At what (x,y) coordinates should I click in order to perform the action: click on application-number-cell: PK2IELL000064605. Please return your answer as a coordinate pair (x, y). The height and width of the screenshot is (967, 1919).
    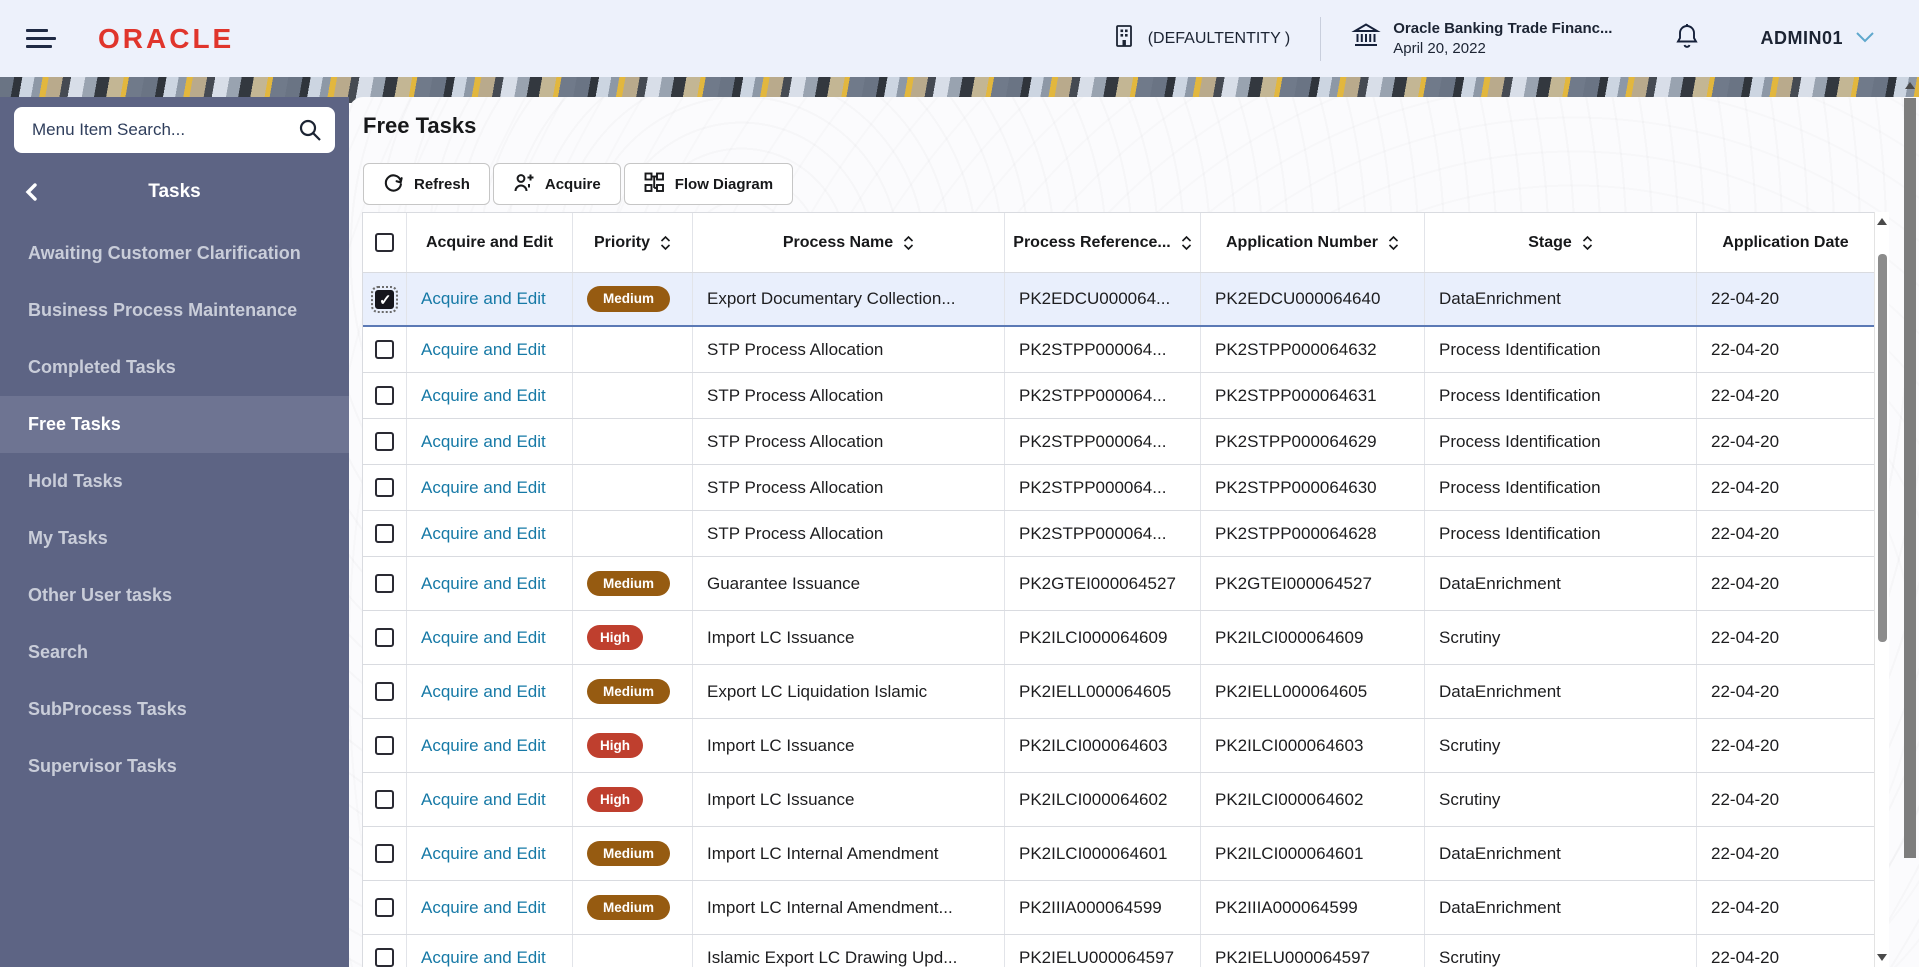
    Looking at the image, I should click on (1313, 691).